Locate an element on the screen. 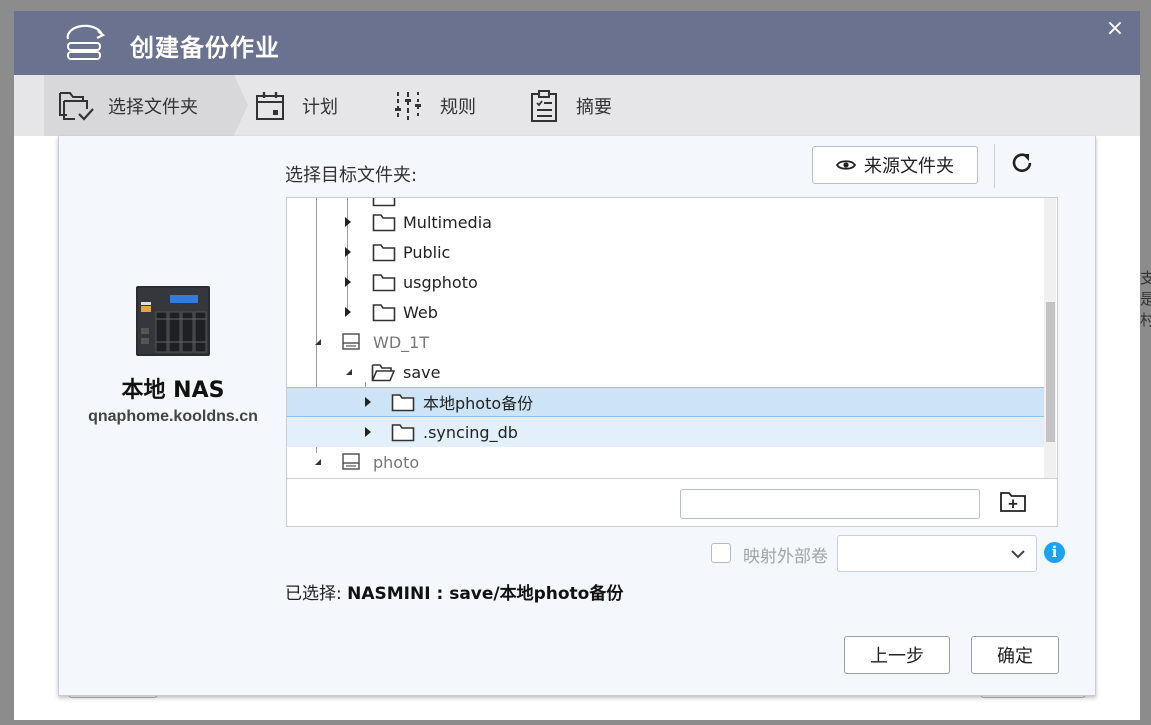 The width and height of the screenshot is (1151, 725). step-rules: 规则 is located at coordinates (432, 105).